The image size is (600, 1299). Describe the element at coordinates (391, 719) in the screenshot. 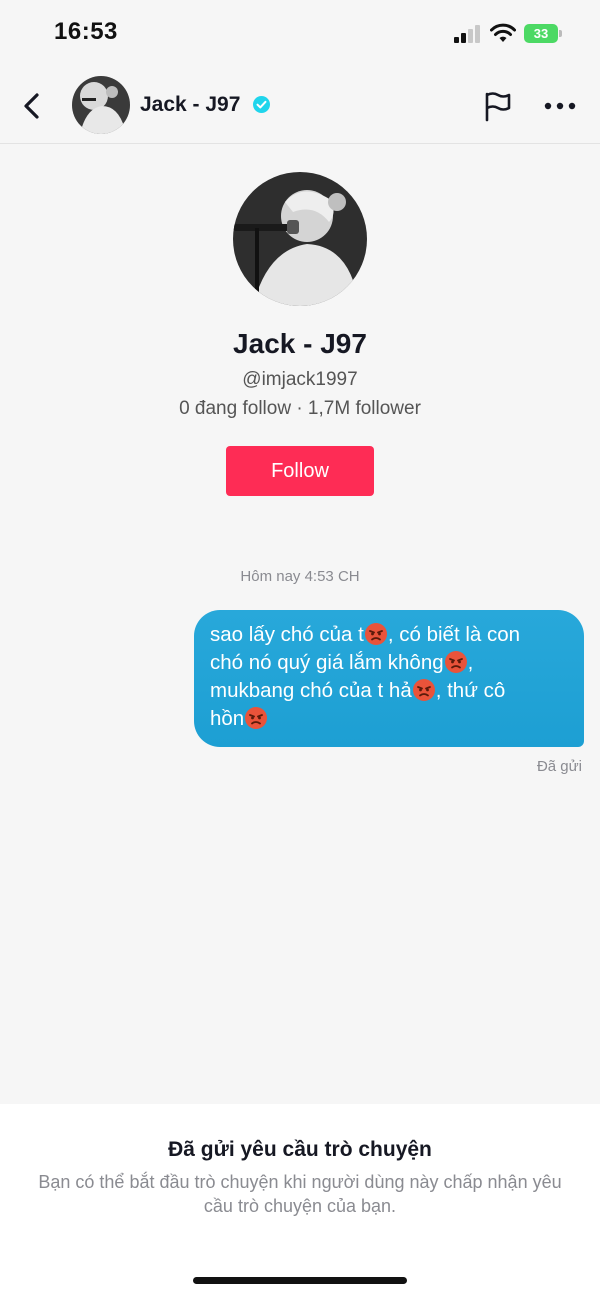

I see `message-line: hồn` at that location.